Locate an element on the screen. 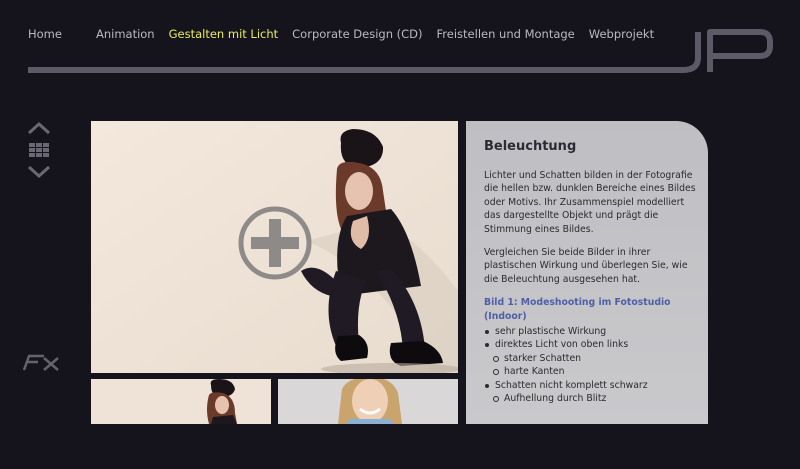 The image size is (800, 469). list-item: starker Schatten is located at coordinates (590, 358).